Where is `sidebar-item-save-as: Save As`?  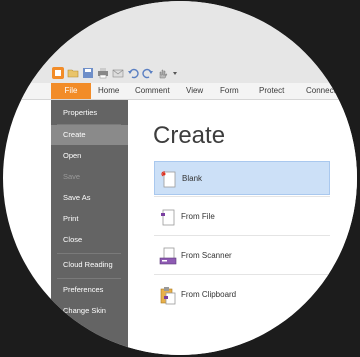
sidebar-item-save-as: Save As is located at coordinates (89, 198).